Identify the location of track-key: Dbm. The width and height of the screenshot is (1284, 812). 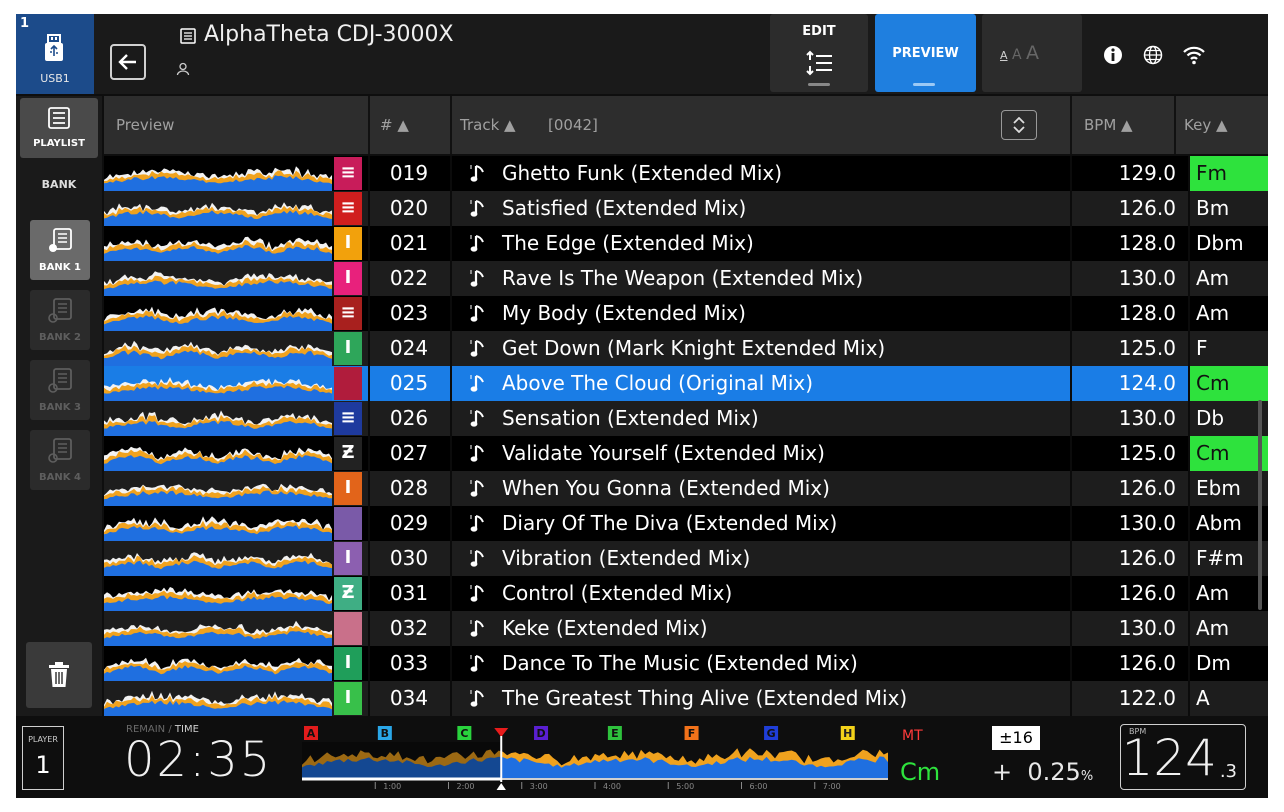
(1220, 243).